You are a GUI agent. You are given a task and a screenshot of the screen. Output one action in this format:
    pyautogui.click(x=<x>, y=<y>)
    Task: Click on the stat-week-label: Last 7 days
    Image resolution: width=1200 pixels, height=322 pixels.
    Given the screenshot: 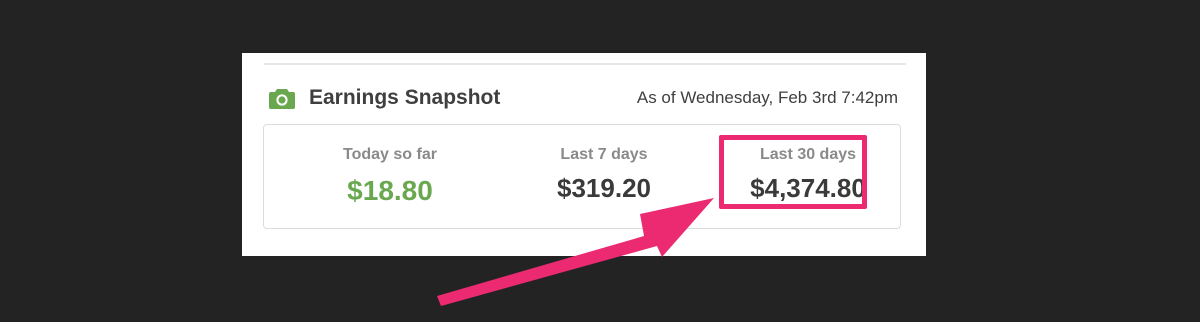 What is the action you would take?
    pyautogui.click(x=604, y=154)
    